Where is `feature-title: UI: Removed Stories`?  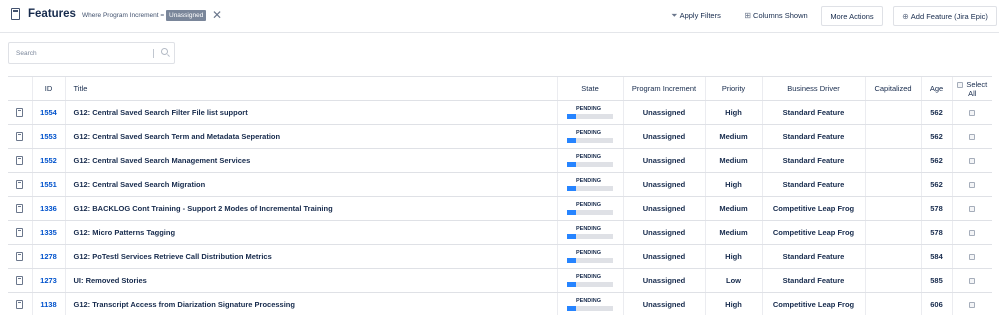
feature-title: UI: Removed Stories is located at coordinates (310, 280).